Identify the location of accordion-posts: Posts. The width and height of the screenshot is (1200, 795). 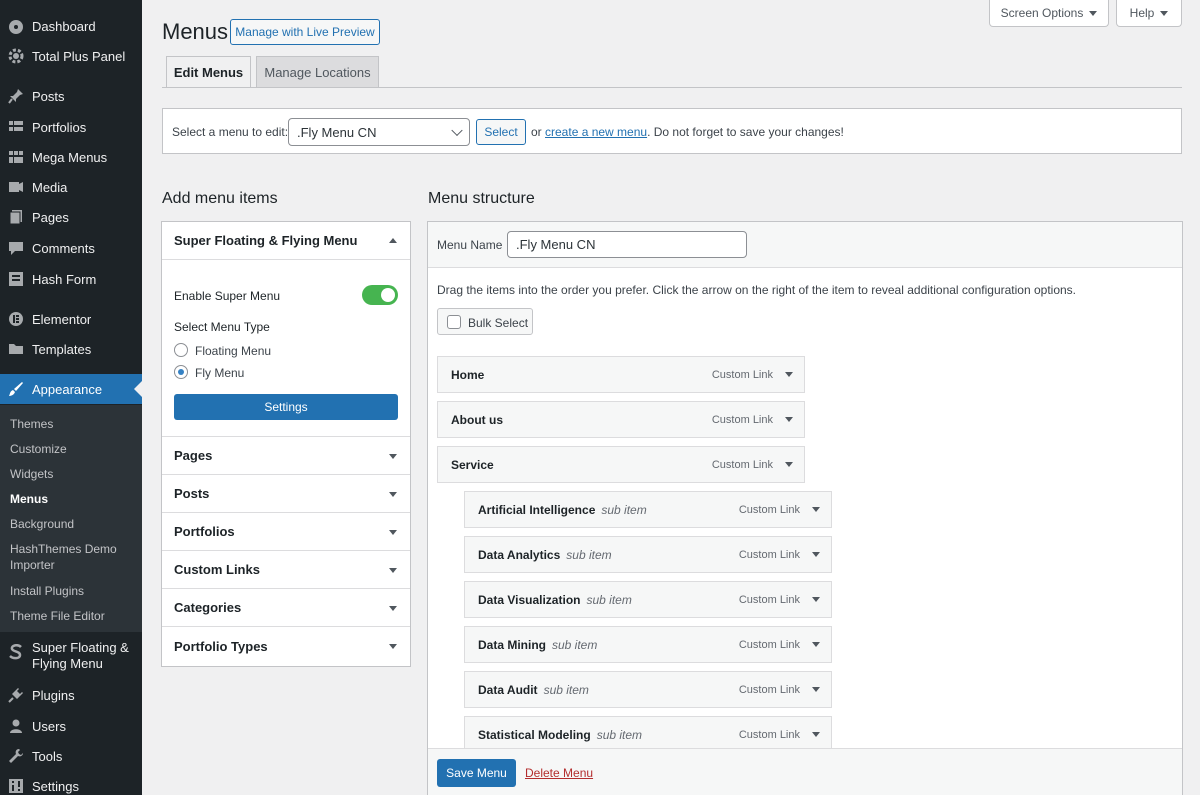
(286, 494).